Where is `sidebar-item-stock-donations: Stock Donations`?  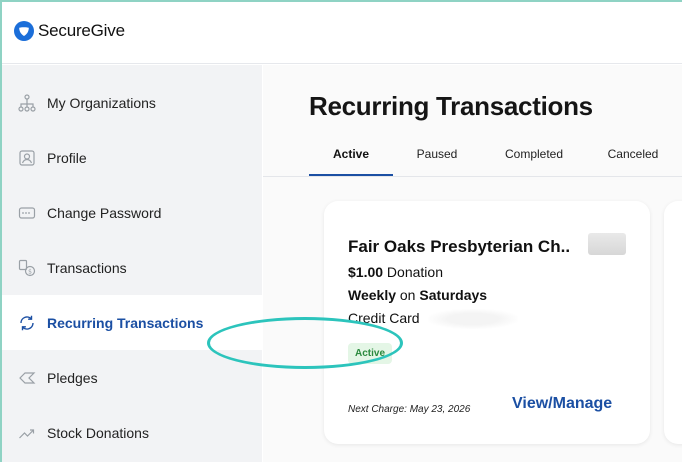 sidebar-item-stock-donations: Stock Donations is located at coordinates (132, 432).